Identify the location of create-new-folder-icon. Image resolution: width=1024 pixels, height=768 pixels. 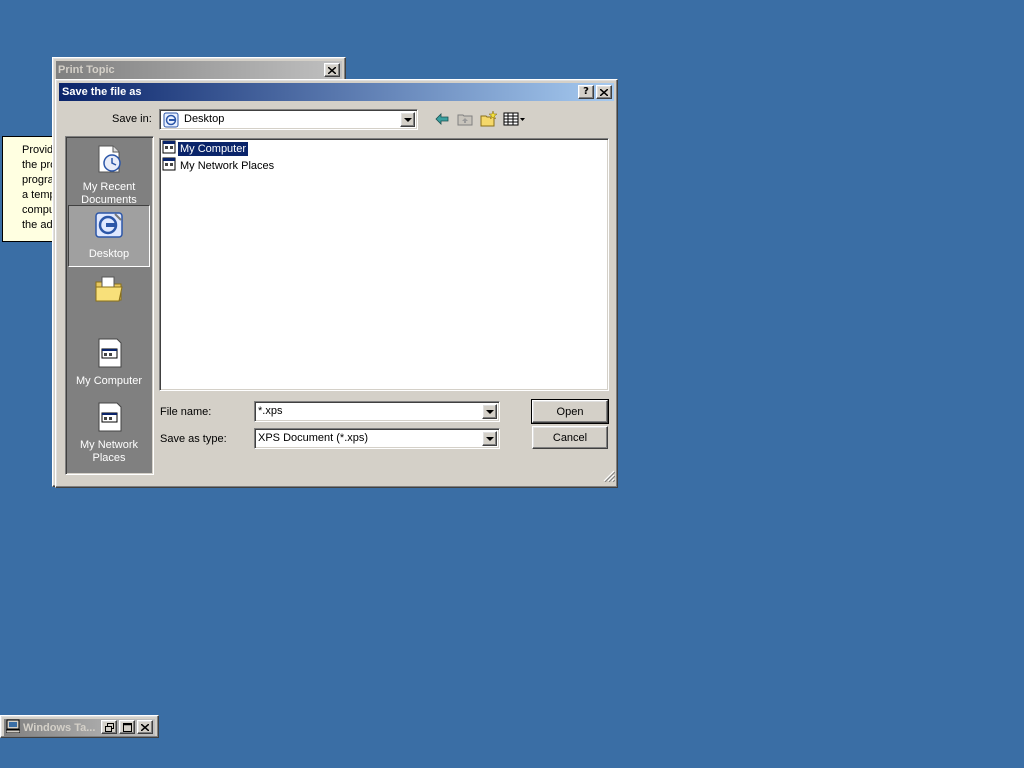
(489, 120).